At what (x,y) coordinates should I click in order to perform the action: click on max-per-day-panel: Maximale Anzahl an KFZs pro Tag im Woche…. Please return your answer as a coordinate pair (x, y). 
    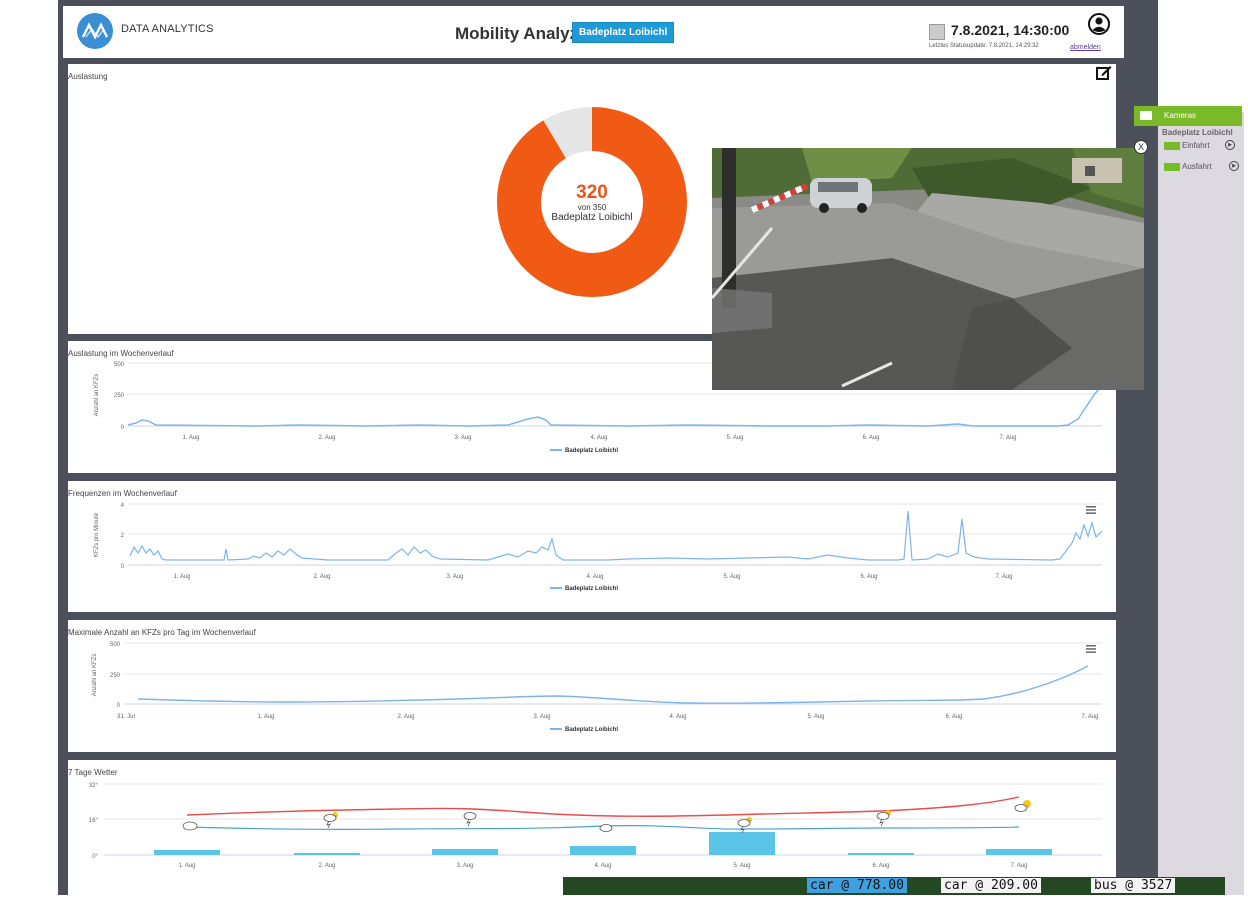
    Looking at the image, I should click on (592, 686).